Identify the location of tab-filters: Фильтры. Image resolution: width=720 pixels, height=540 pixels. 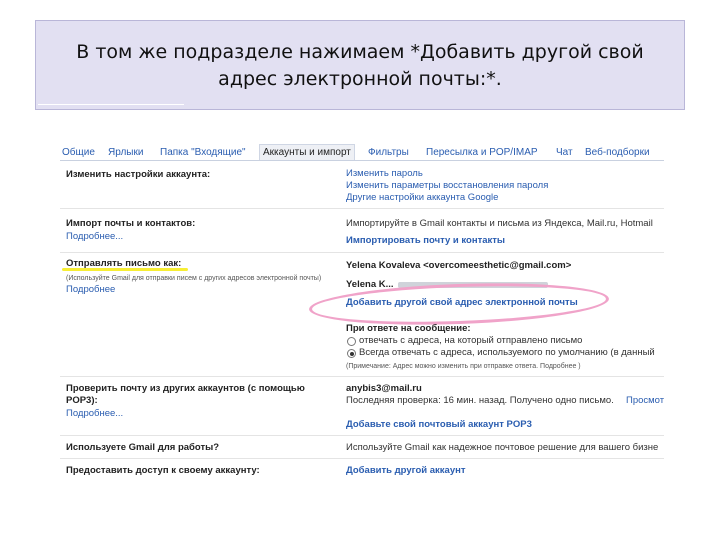
(388, 152).